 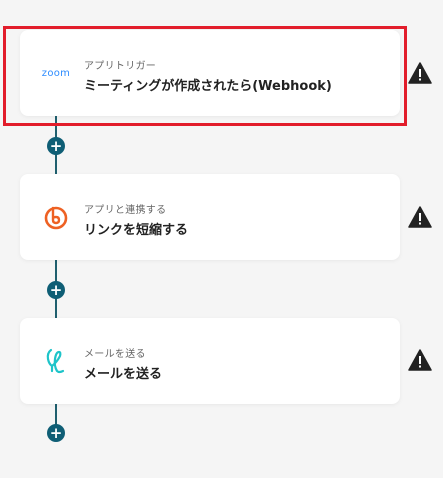 What do you see at coordinates (125, 210) in the screenshot?
I see `step-type-label: アプリと連携する` at bounding box center [125, 210].